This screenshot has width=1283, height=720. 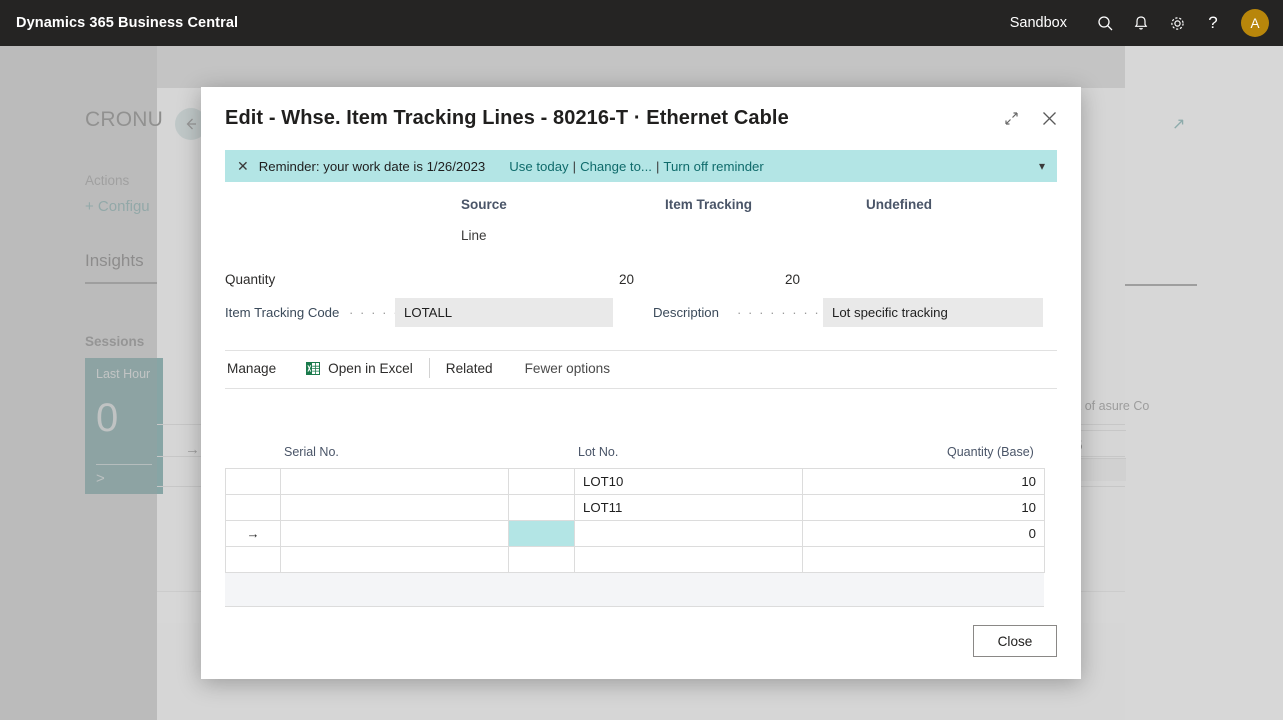 I want to click on ribbon-separator, so click(x=429, y=368).